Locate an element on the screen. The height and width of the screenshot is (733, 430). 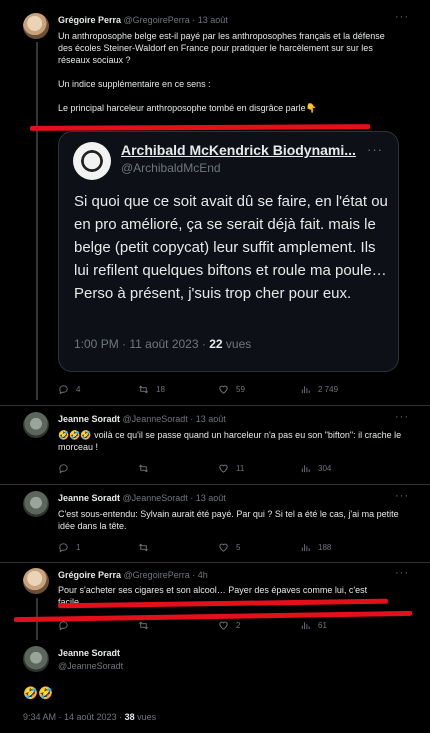
tweet-time: 9:34 AM · 14 août 2023 · is located at coordinates (74, 717).